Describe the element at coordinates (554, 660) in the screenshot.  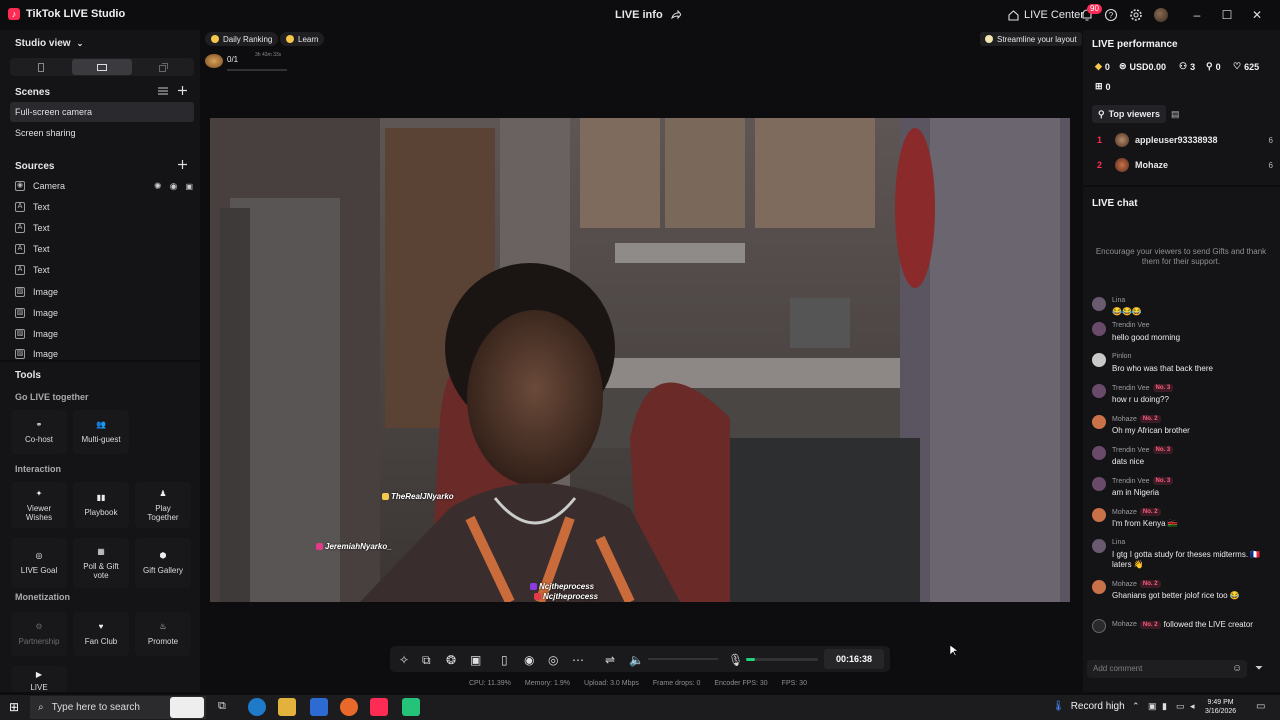
I see `camera-toggle-icon: ◎` at that location.